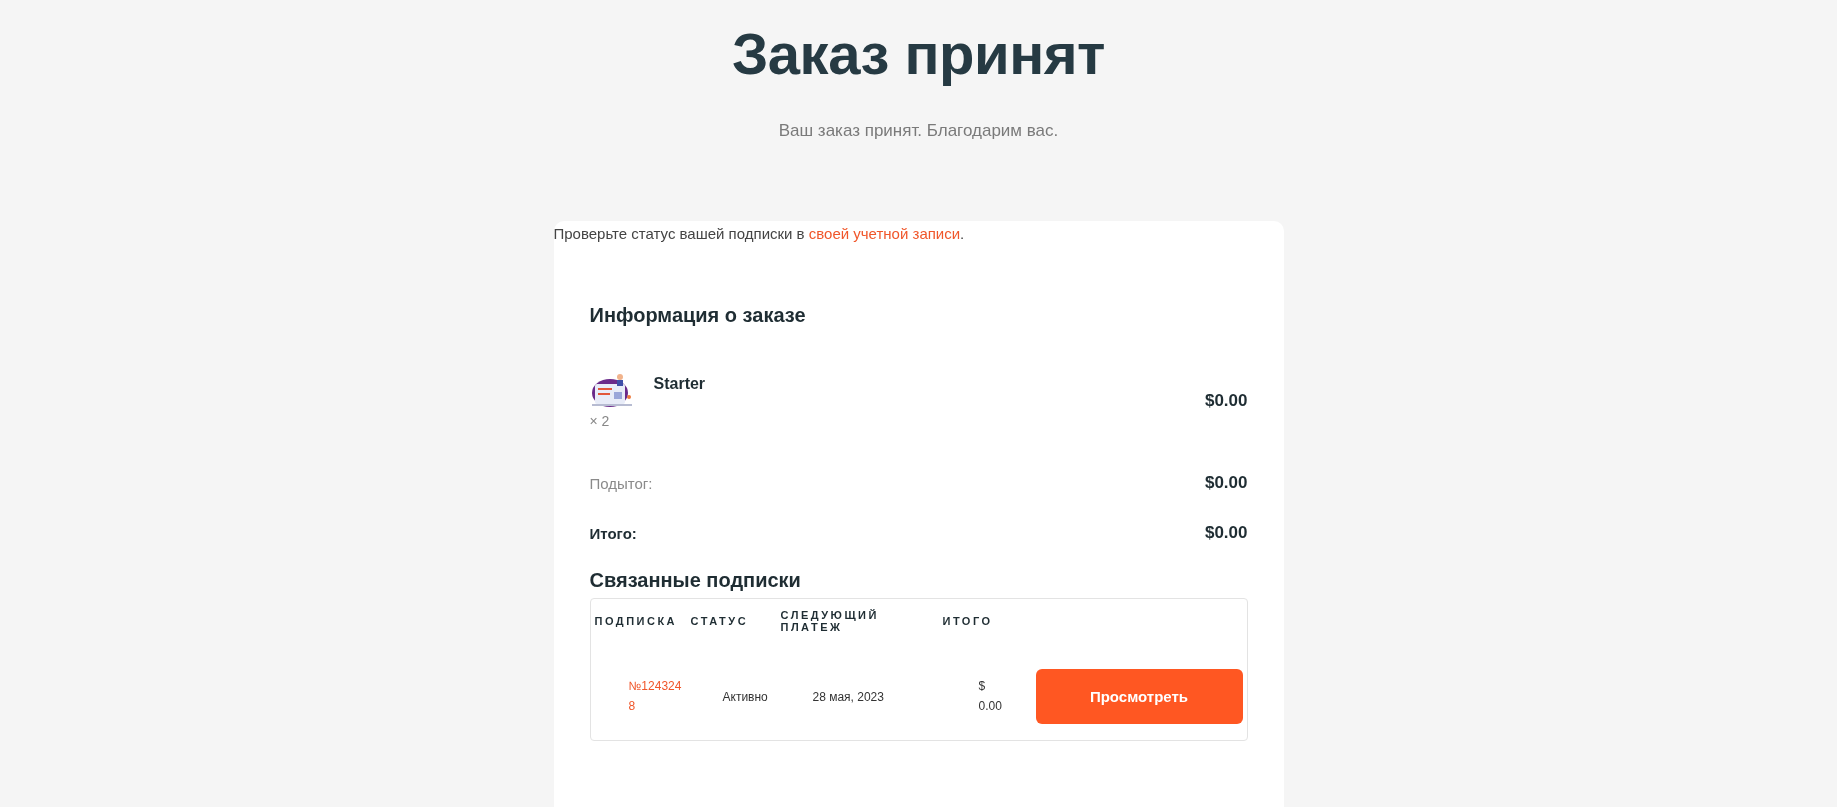  I want to click on column-header: СЛЕДУЮЩИЙ ПЛАТЕЖ, so click(829, 621).